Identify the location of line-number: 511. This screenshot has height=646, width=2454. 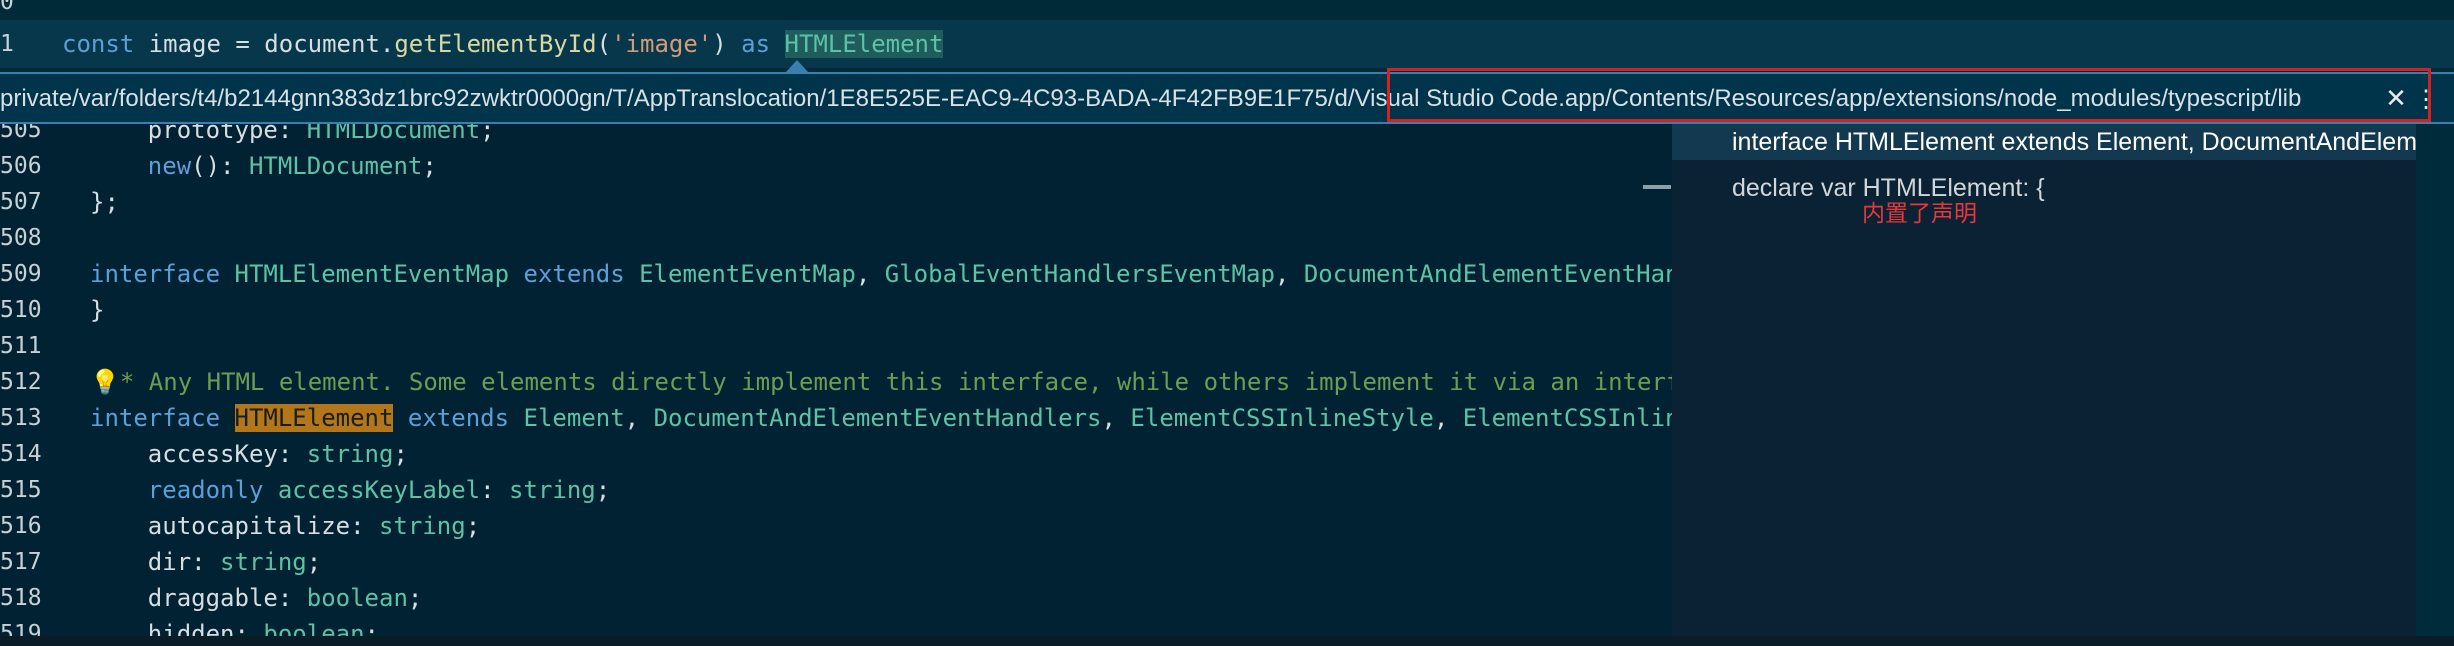
(21, 346).